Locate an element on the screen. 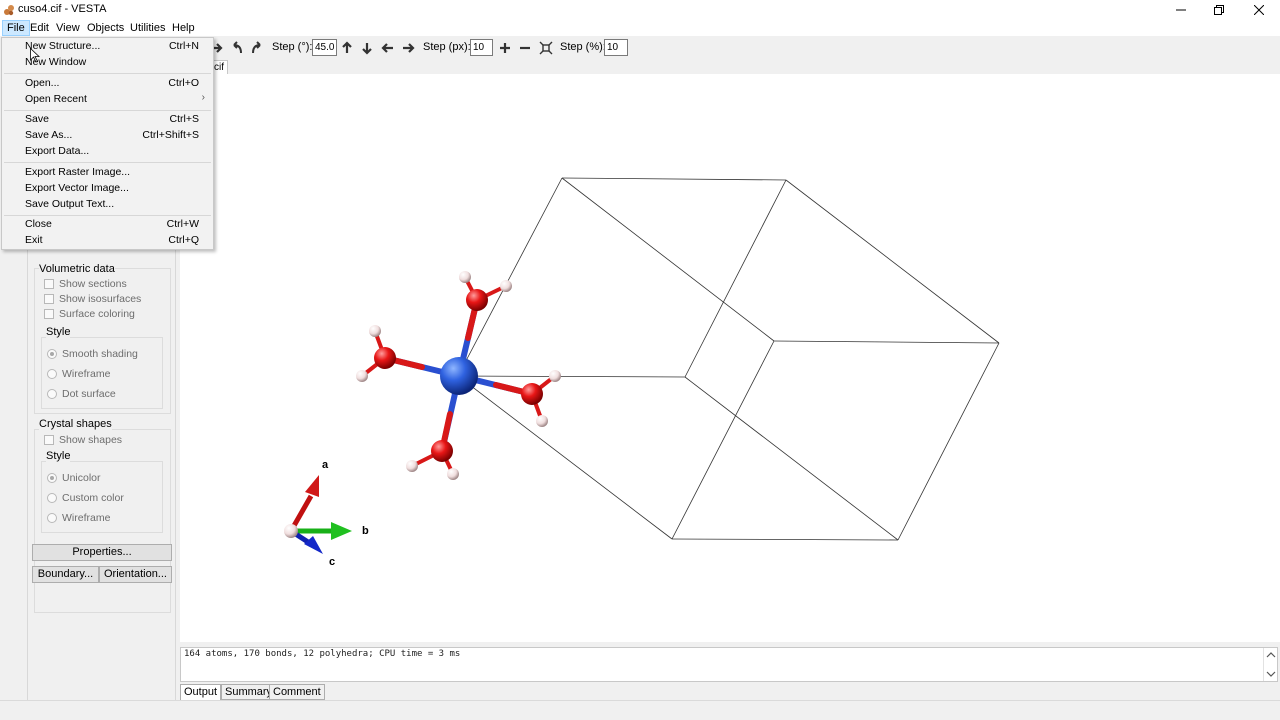 This screenshot has height=720, width=1280. scroll-down-icon is located at coordinates (1271, 674).